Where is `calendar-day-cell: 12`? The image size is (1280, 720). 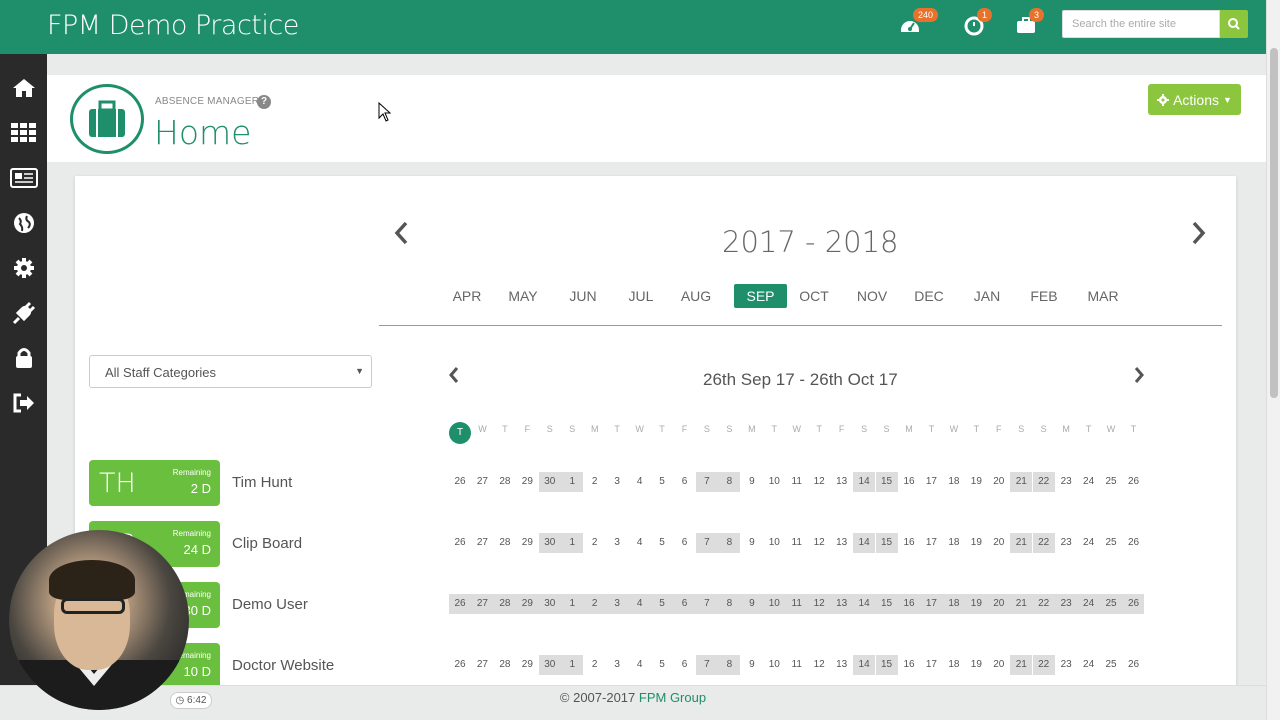
calendar-day-cell: 12 is located at coordinates (819, 604).